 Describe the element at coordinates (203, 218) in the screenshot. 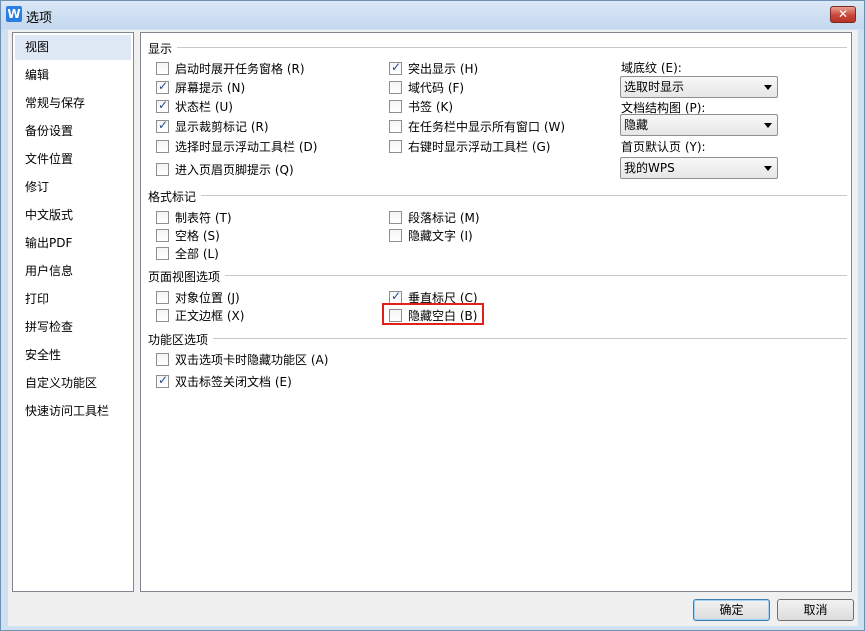

I see `checkbox-label: 制表符 (T)` at that location.